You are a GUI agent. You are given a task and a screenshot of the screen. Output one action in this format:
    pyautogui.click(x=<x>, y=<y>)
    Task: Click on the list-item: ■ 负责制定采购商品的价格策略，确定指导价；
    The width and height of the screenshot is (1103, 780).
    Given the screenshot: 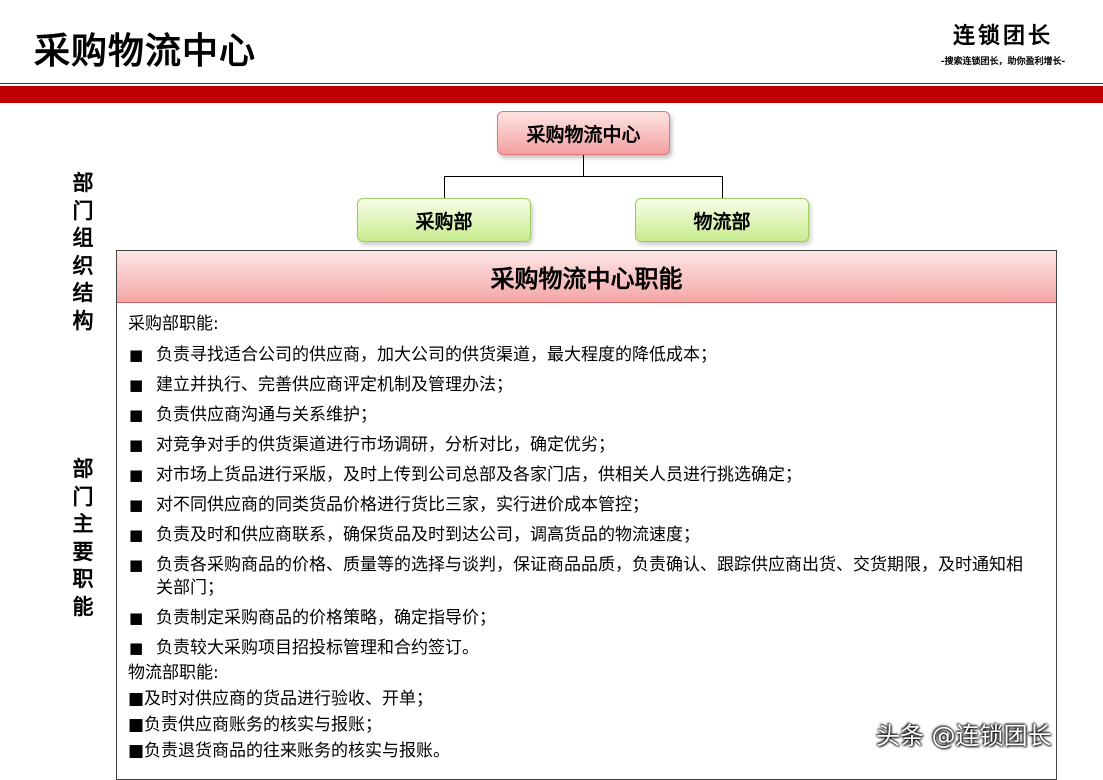 What is the action you would take?
    pyautogui.click(x=312, y=618)
    